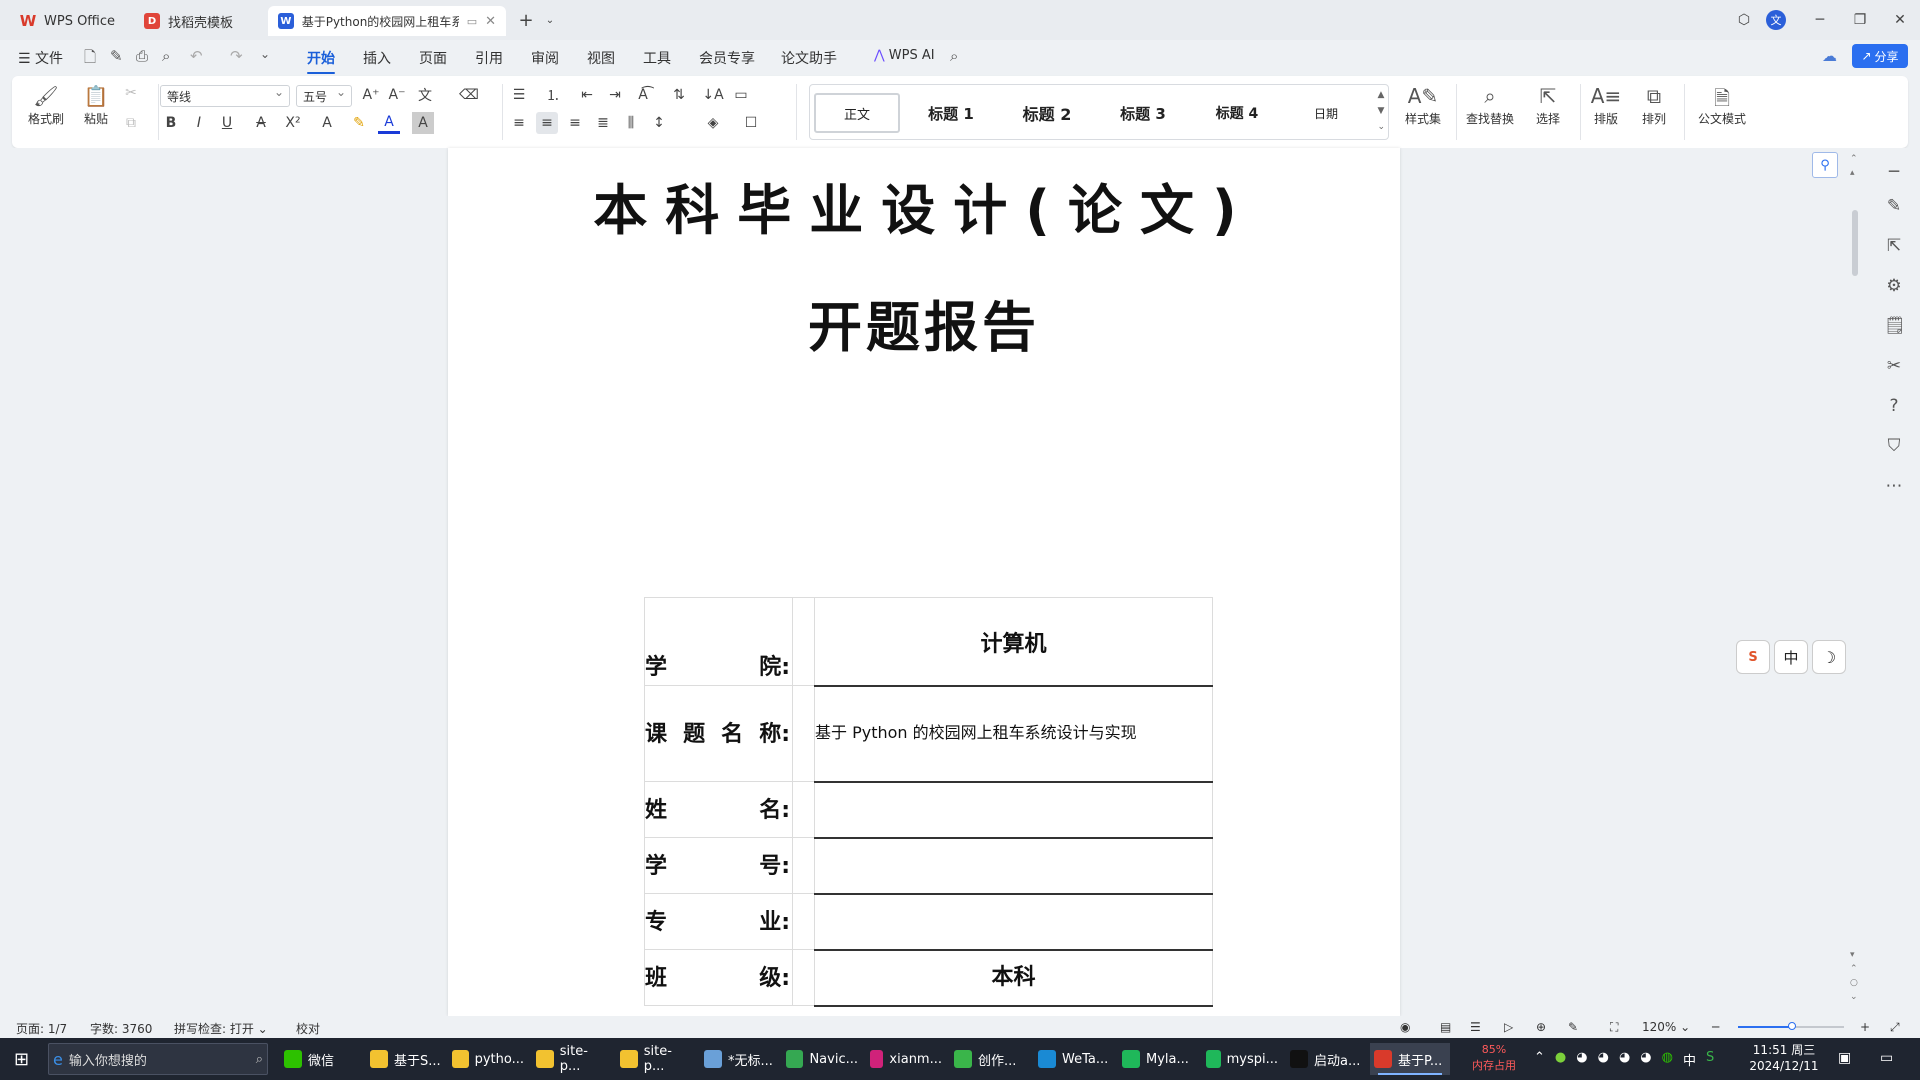  I want to click on tray-ime-label: 中, so click(1689, 1059).